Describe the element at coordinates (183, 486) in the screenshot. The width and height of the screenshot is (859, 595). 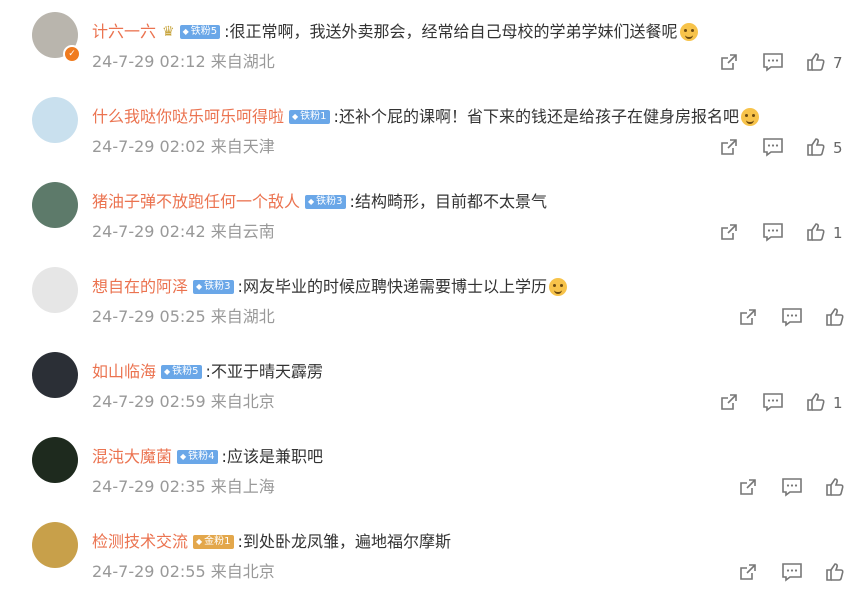
I see `comment-meta: 24-7-29 02:35 来自上海` at that location.